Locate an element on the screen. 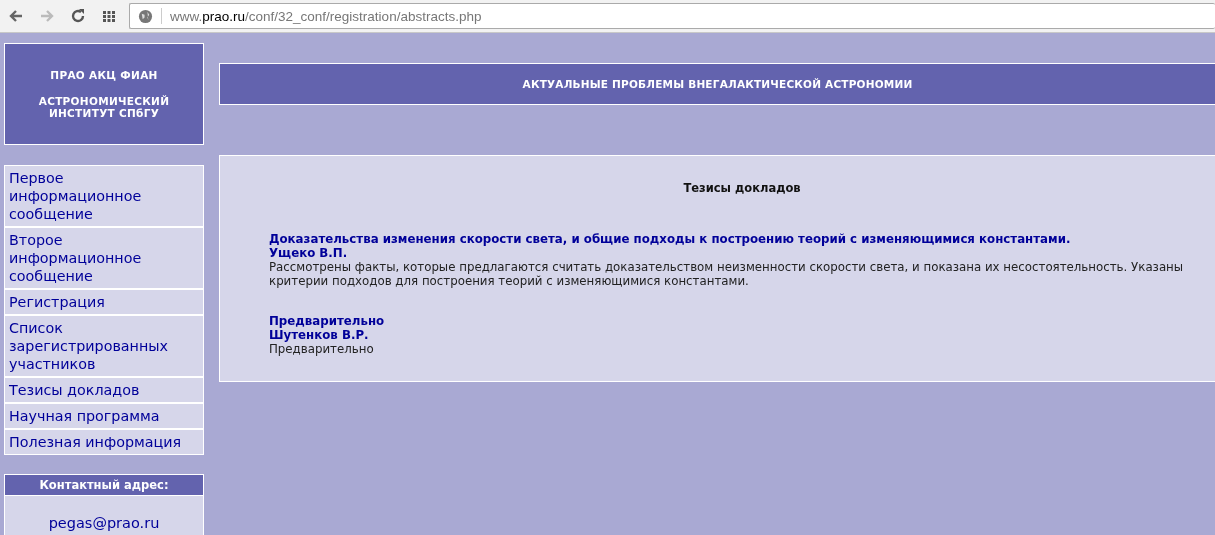 This screenshot has height=535, width=1215. abstract-author: Ущеко В.П. is located at coordinates (309, 253).